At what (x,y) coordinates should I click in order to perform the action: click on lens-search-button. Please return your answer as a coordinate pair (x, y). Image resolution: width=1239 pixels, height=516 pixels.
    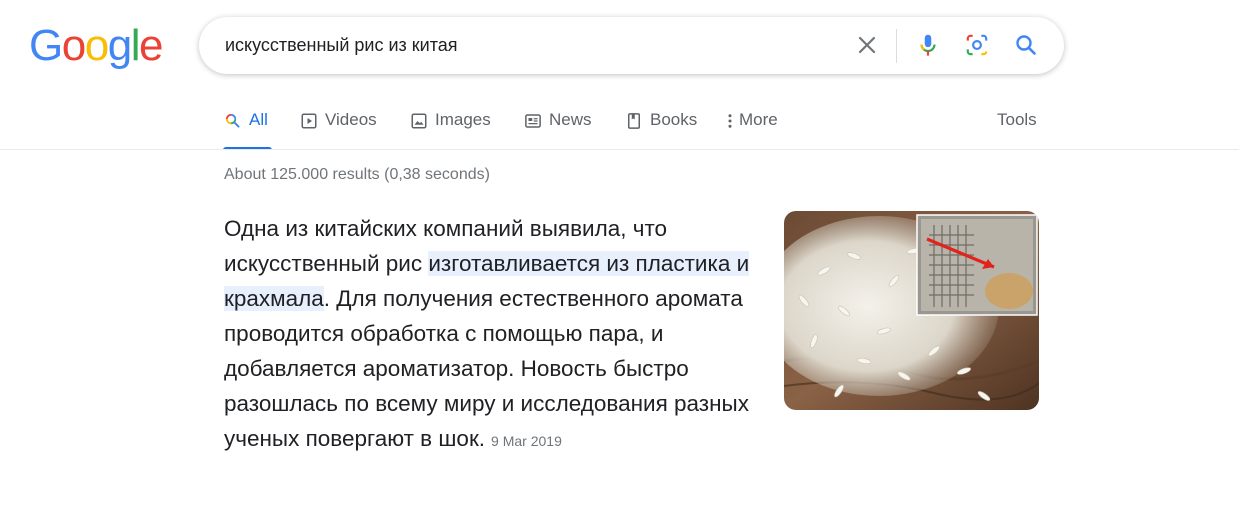
    Looking at the image, I should click on (977, 45).